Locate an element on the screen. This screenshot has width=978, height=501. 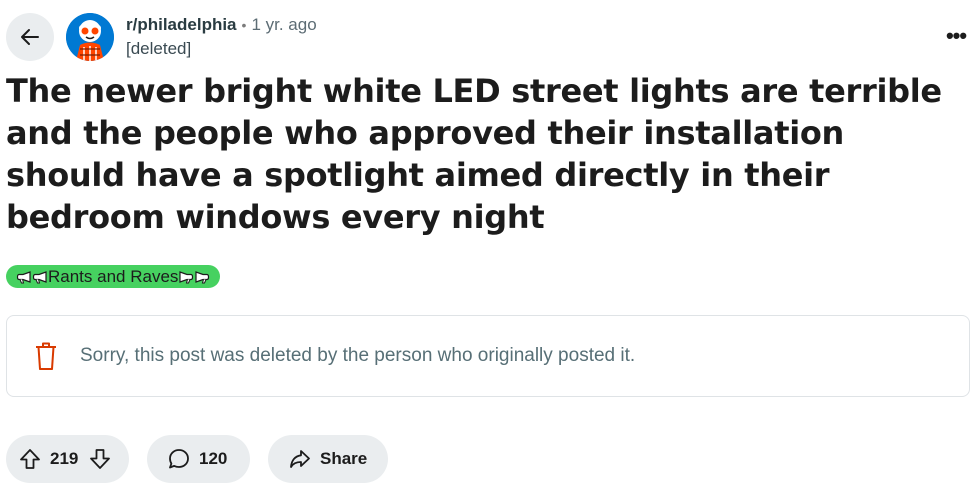
flair-label: Rants and Raves is located at coordinates (113, 276).